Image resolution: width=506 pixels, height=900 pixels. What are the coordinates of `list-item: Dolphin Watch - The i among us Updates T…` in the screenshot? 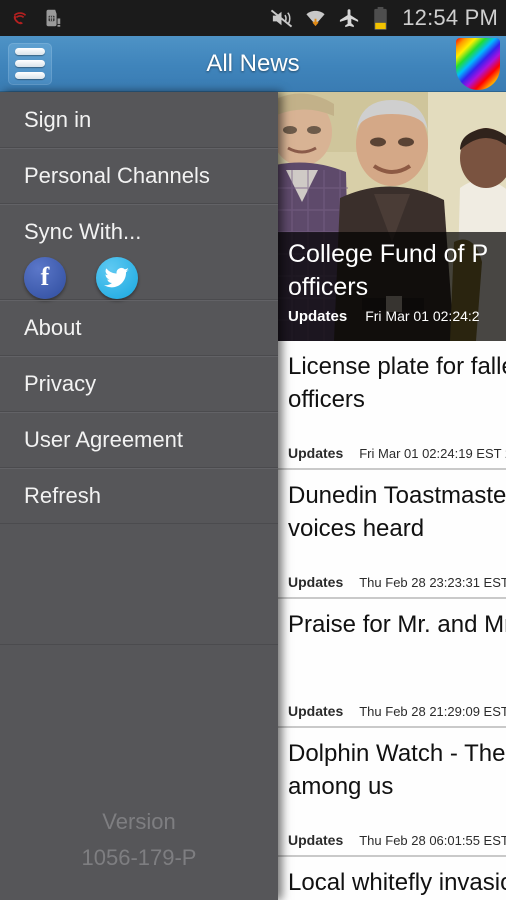 It's located at (392, 792).